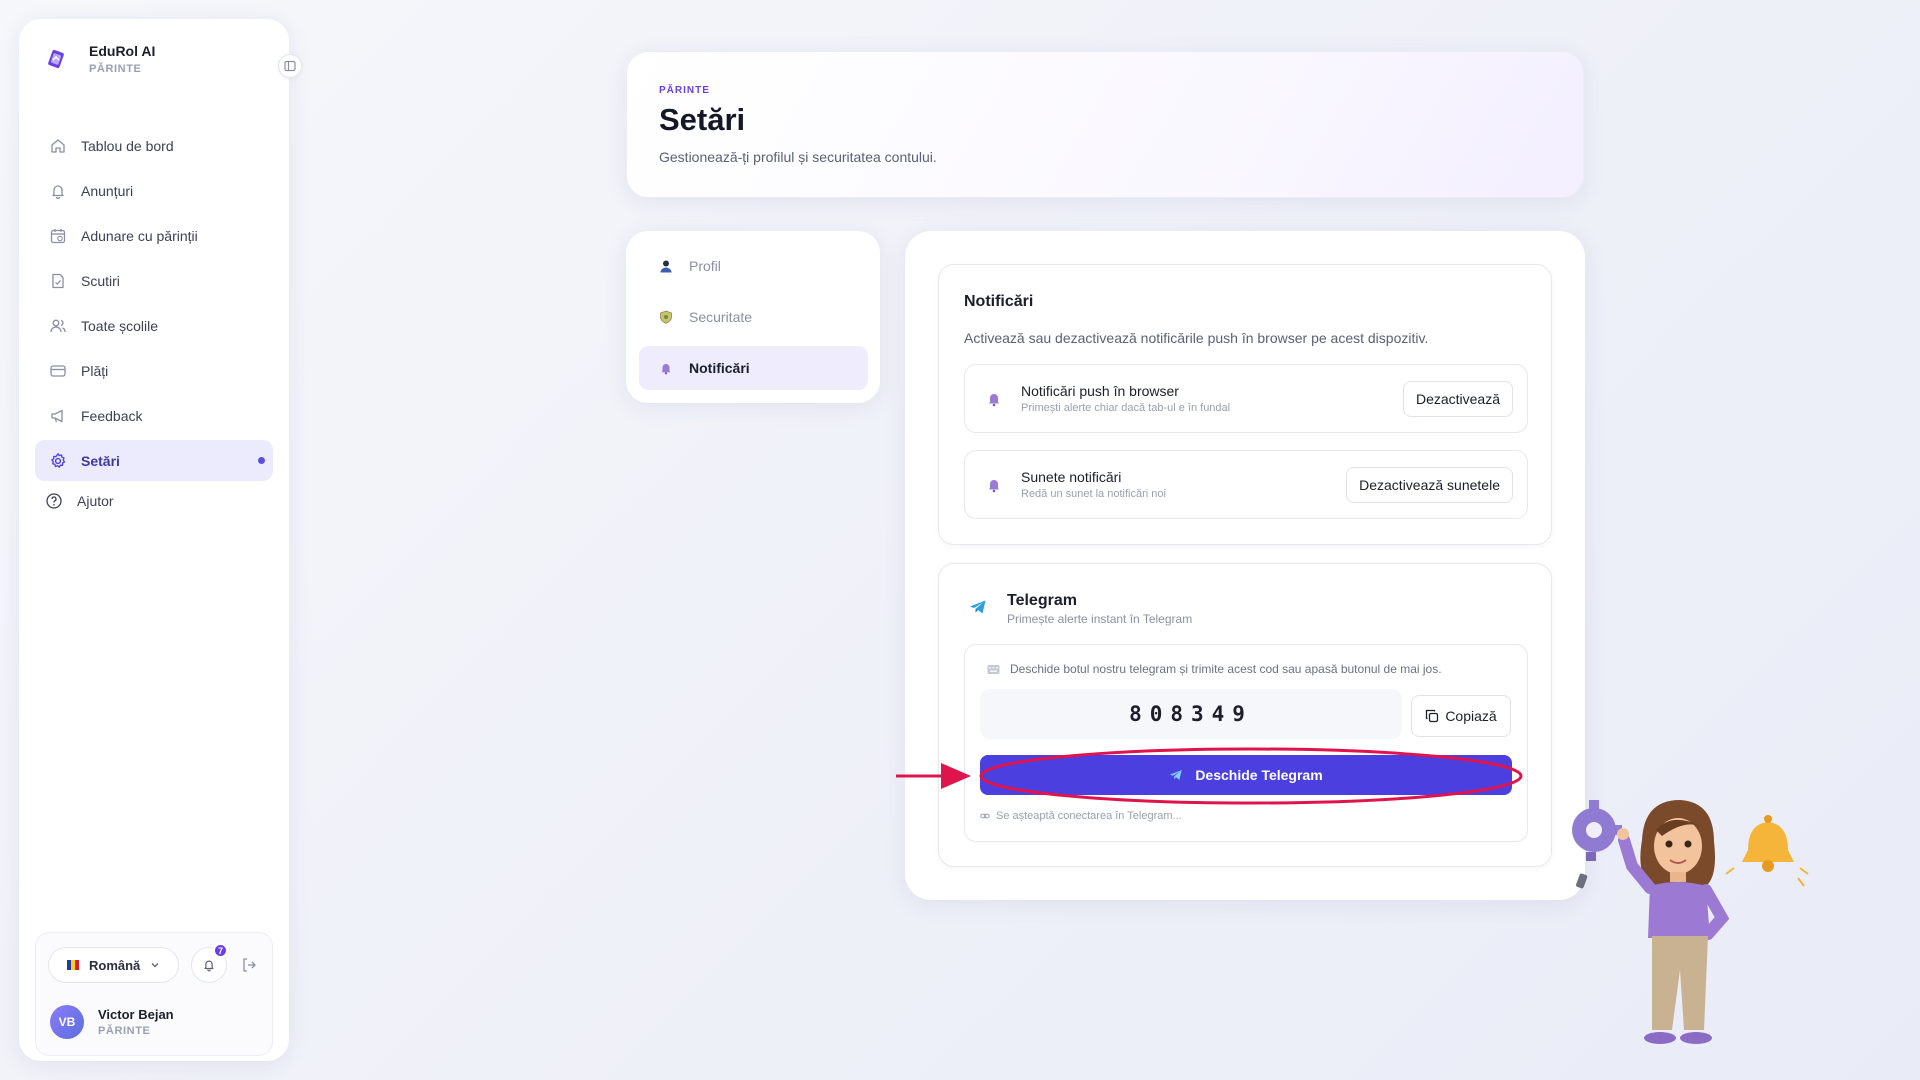 The height and width of the screenshot is (1080, 1920). What do you see at coordinates (1071, 477) in the screenshot?
I see `notification-sounds-title: Sunete notificări` at bounding box center [1071, 477].